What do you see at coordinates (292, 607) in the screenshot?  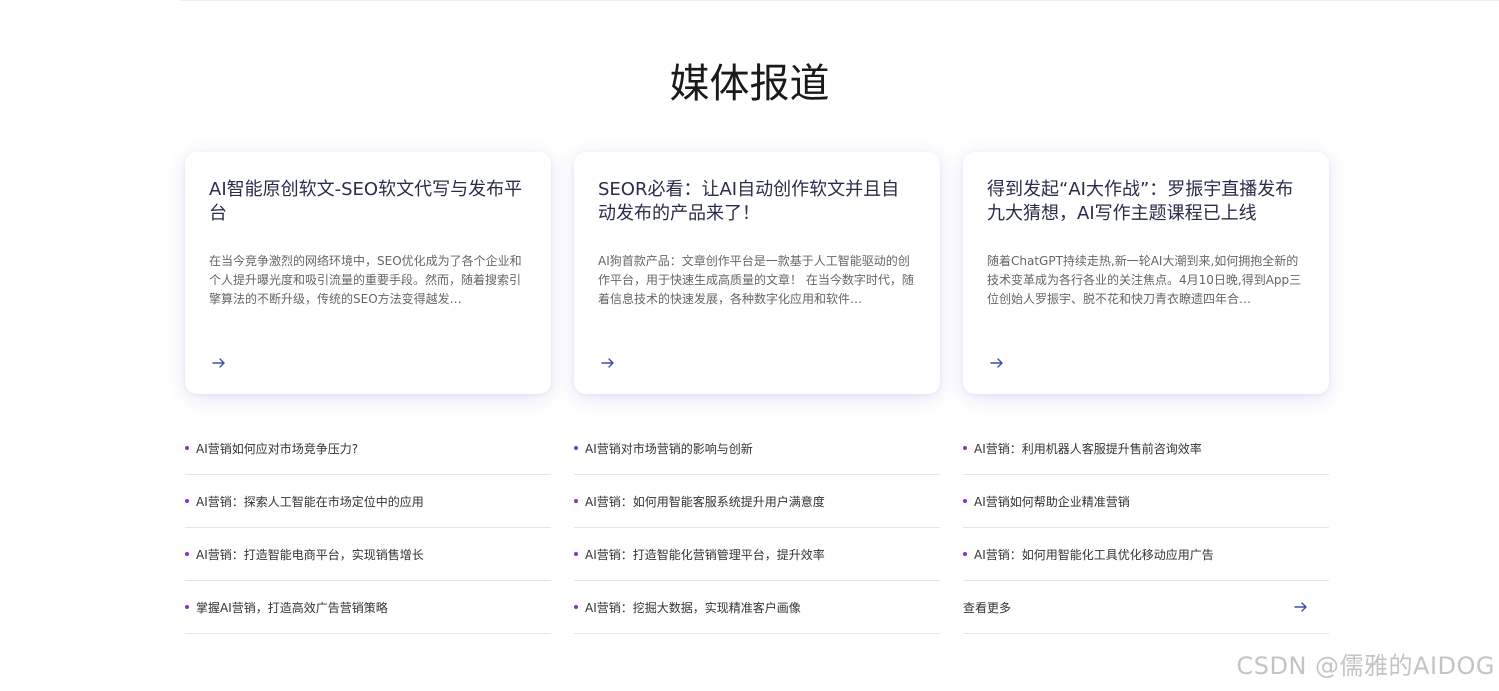 I see `list-item-label: 掌握AI营销，打造高效广告营销策略` at bounding box center [292, 607].